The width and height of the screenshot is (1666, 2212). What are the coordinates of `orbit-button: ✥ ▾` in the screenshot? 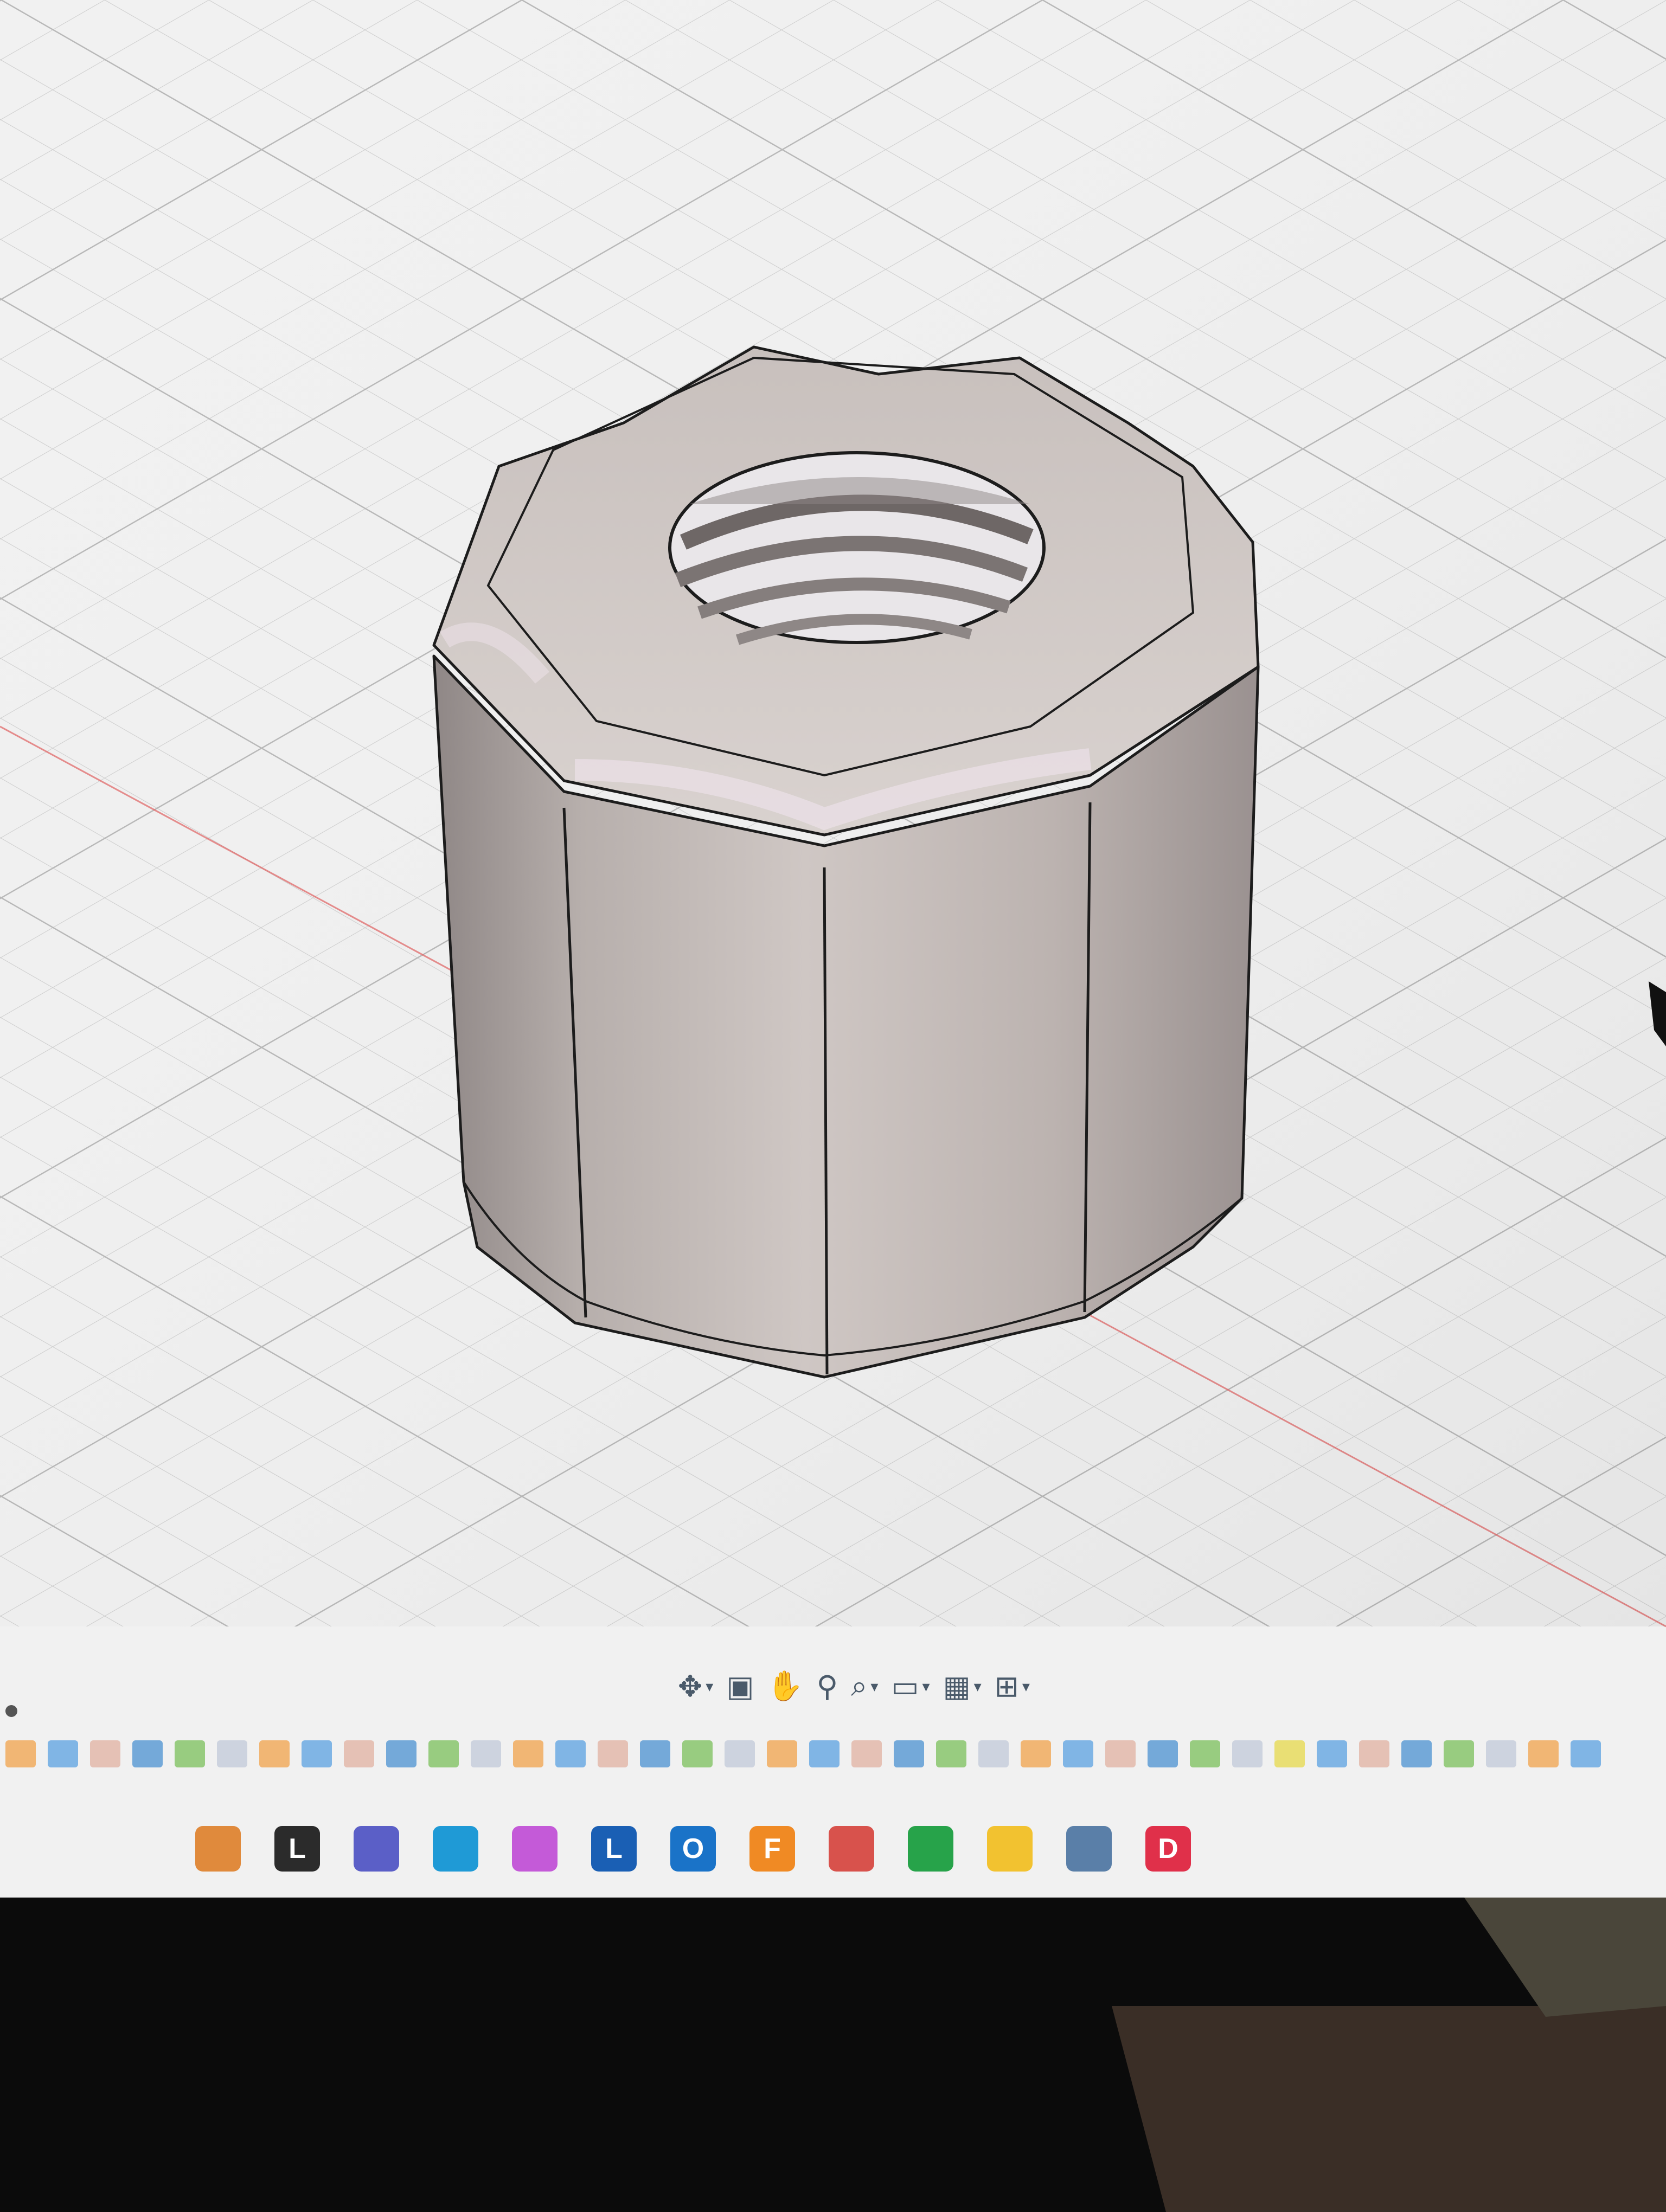 It's located at (696, 1686).